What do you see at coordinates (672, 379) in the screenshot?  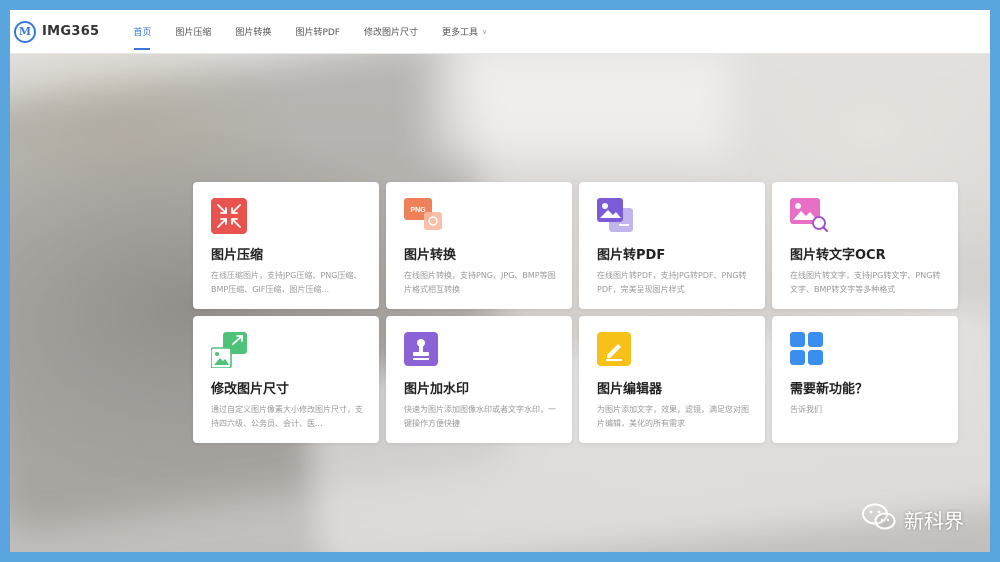 I see `card-image-editor: 图片编辑器 为图片添加文字，效果，滤镜，满足您对图片编辑，美化的所有需求` at bounding box center [672, 379].